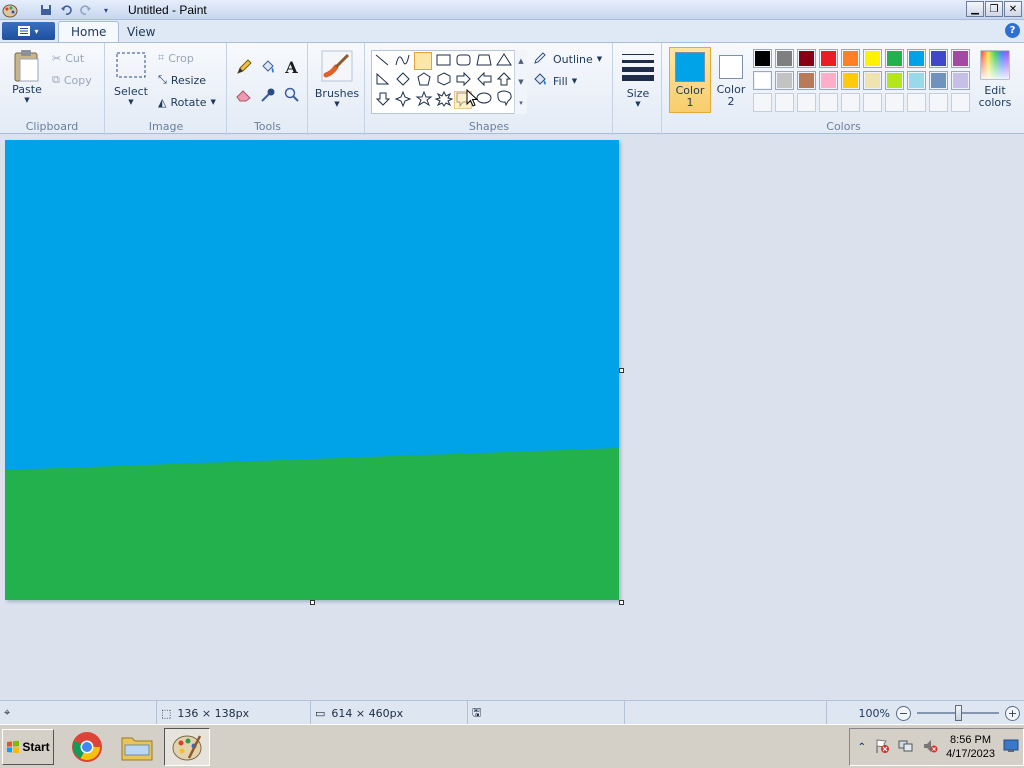 The height and width of the screenshot is (768, 1024). What do you see at coordinates (567, 59) in the screenshot?
I see `outline-button: Outline ▼` at bounding box center [567, 59].